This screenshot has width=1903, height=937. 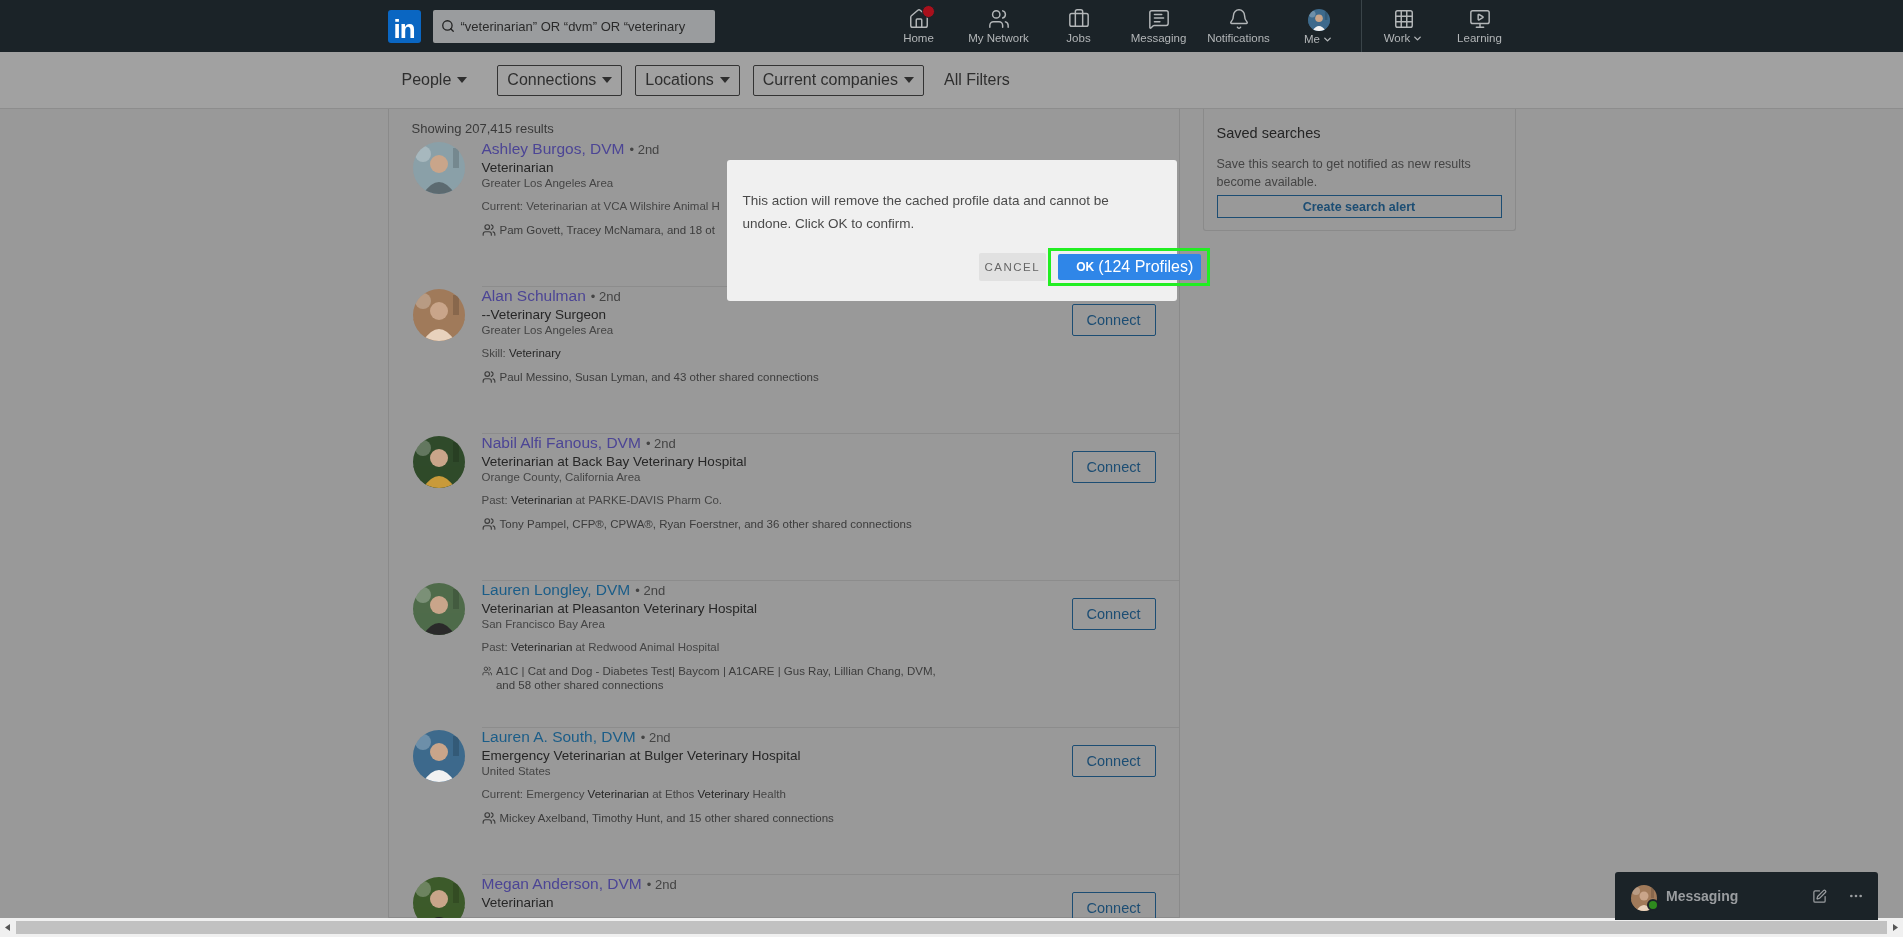 What do you see at coordinates (1703, 896) in the screenshot?
I see `messaging-label: Messaging` at bounding box center [1703, 896].